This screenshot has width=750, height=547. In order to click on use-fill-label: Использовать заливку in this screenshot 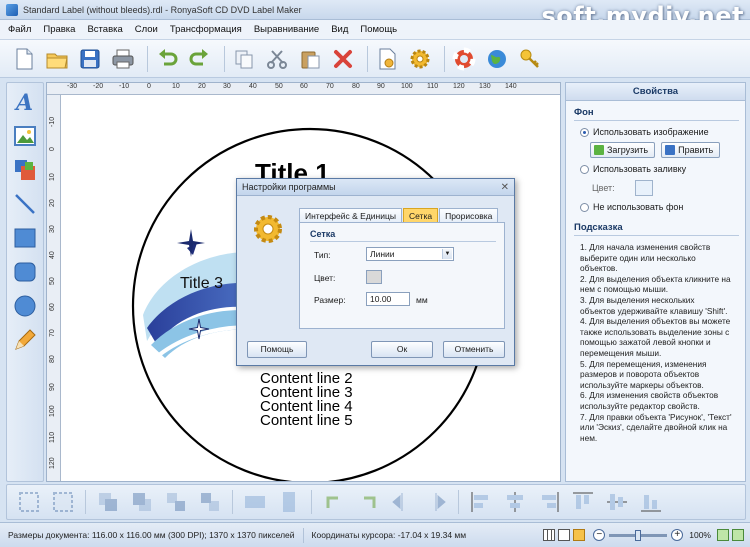, I will do `click(640, 169)`.